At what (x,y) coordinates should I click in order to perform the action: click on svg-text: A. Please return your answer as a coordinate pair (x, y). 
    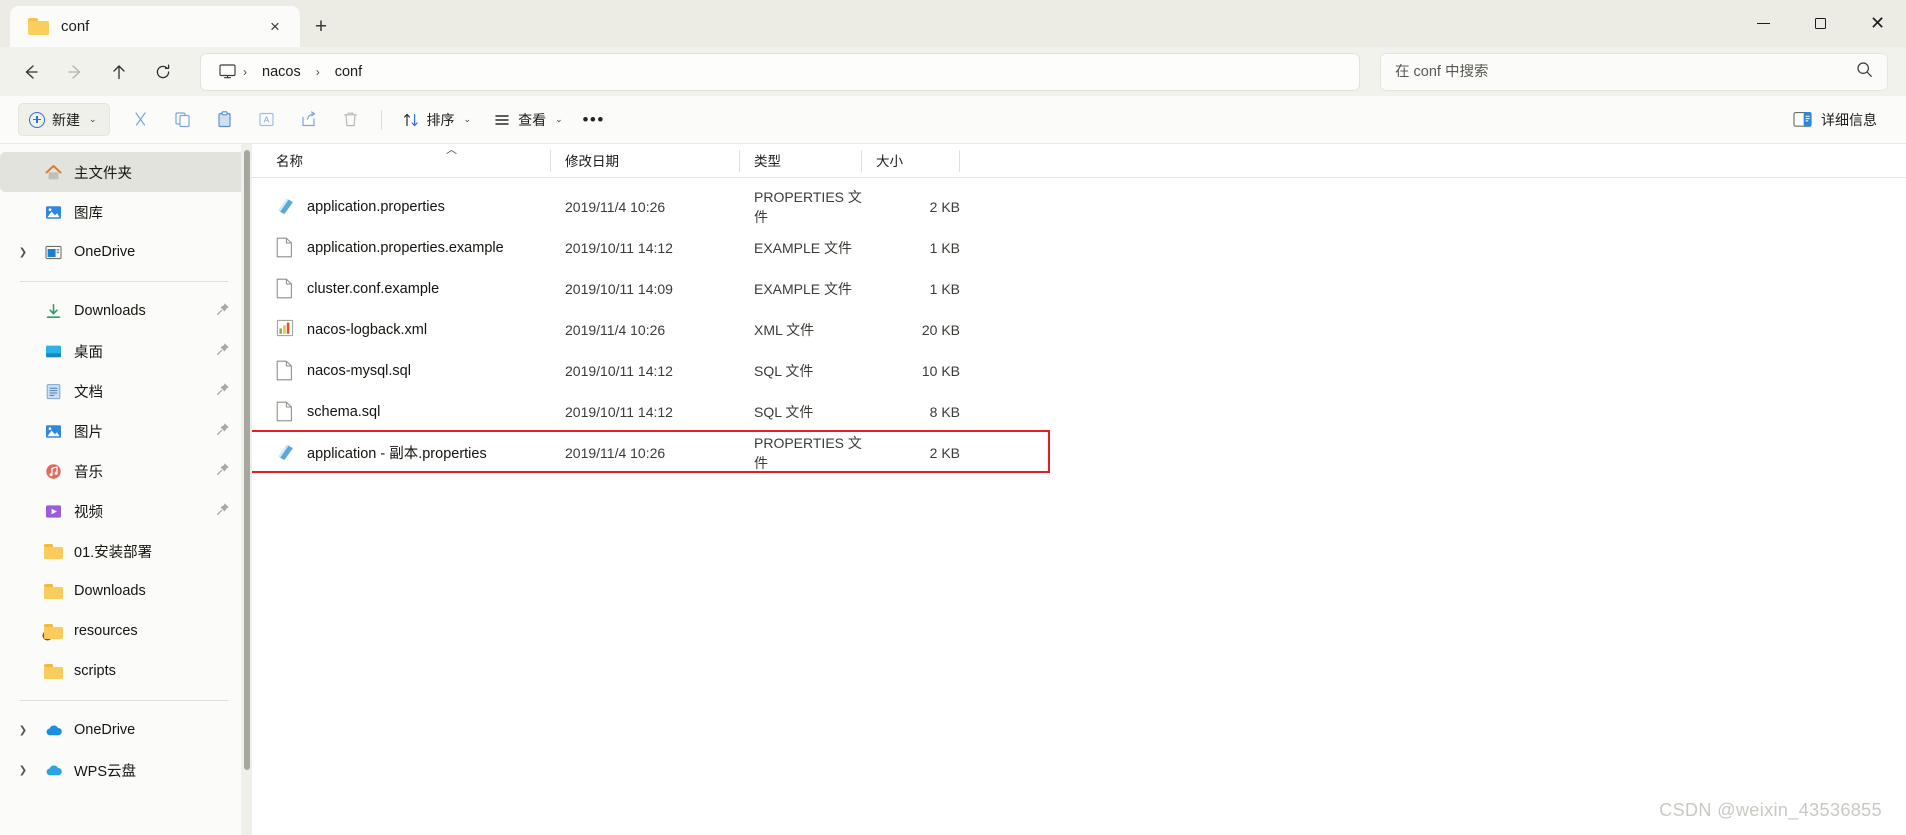
    Looking at the image, I should click on (267, 120).